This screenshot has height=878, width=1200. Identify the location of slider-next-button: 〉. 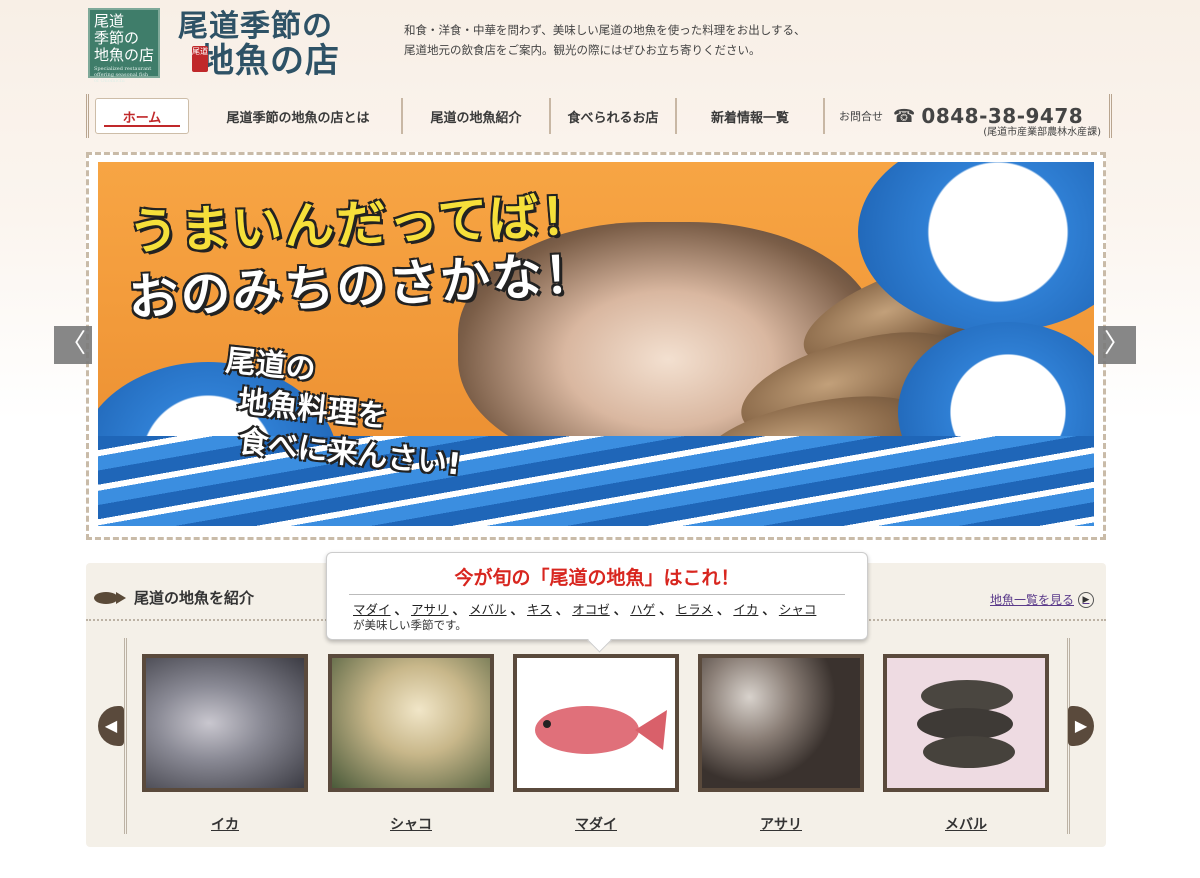
(1117, 345).